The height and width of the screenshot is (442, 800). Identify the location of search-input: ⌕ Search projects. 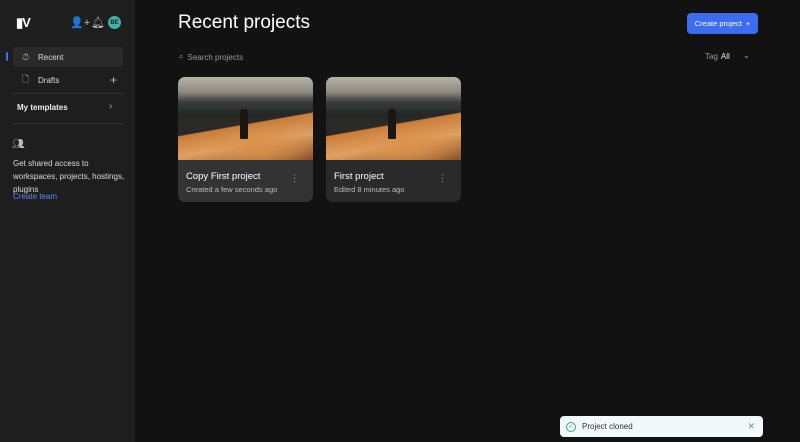
(211, 57).